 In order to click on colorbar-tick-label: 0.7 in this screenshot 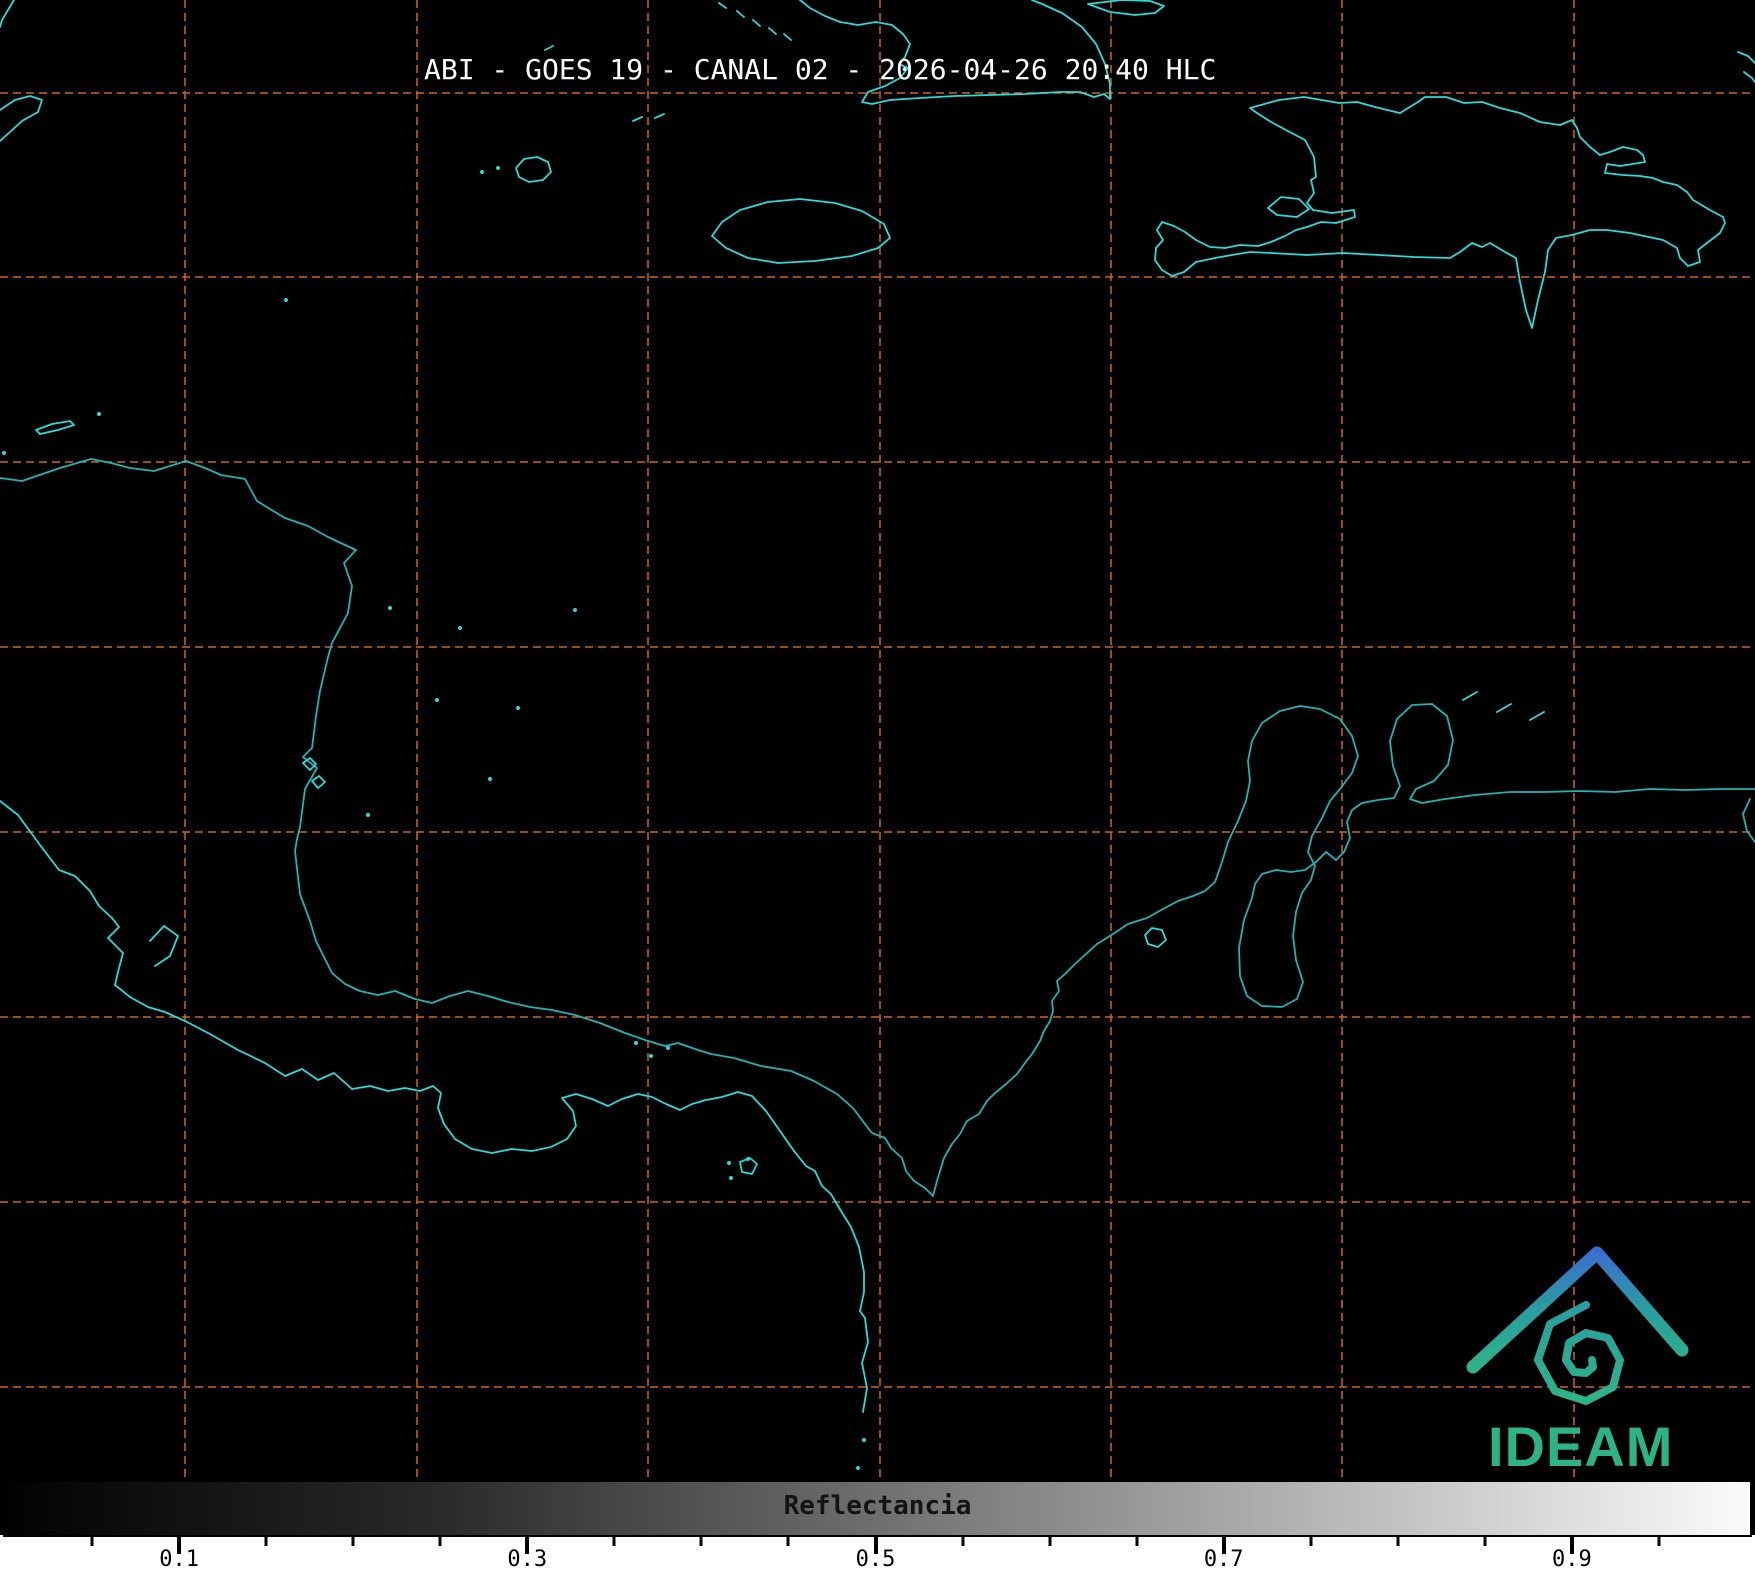, I will do `click(1223, 1559)`.